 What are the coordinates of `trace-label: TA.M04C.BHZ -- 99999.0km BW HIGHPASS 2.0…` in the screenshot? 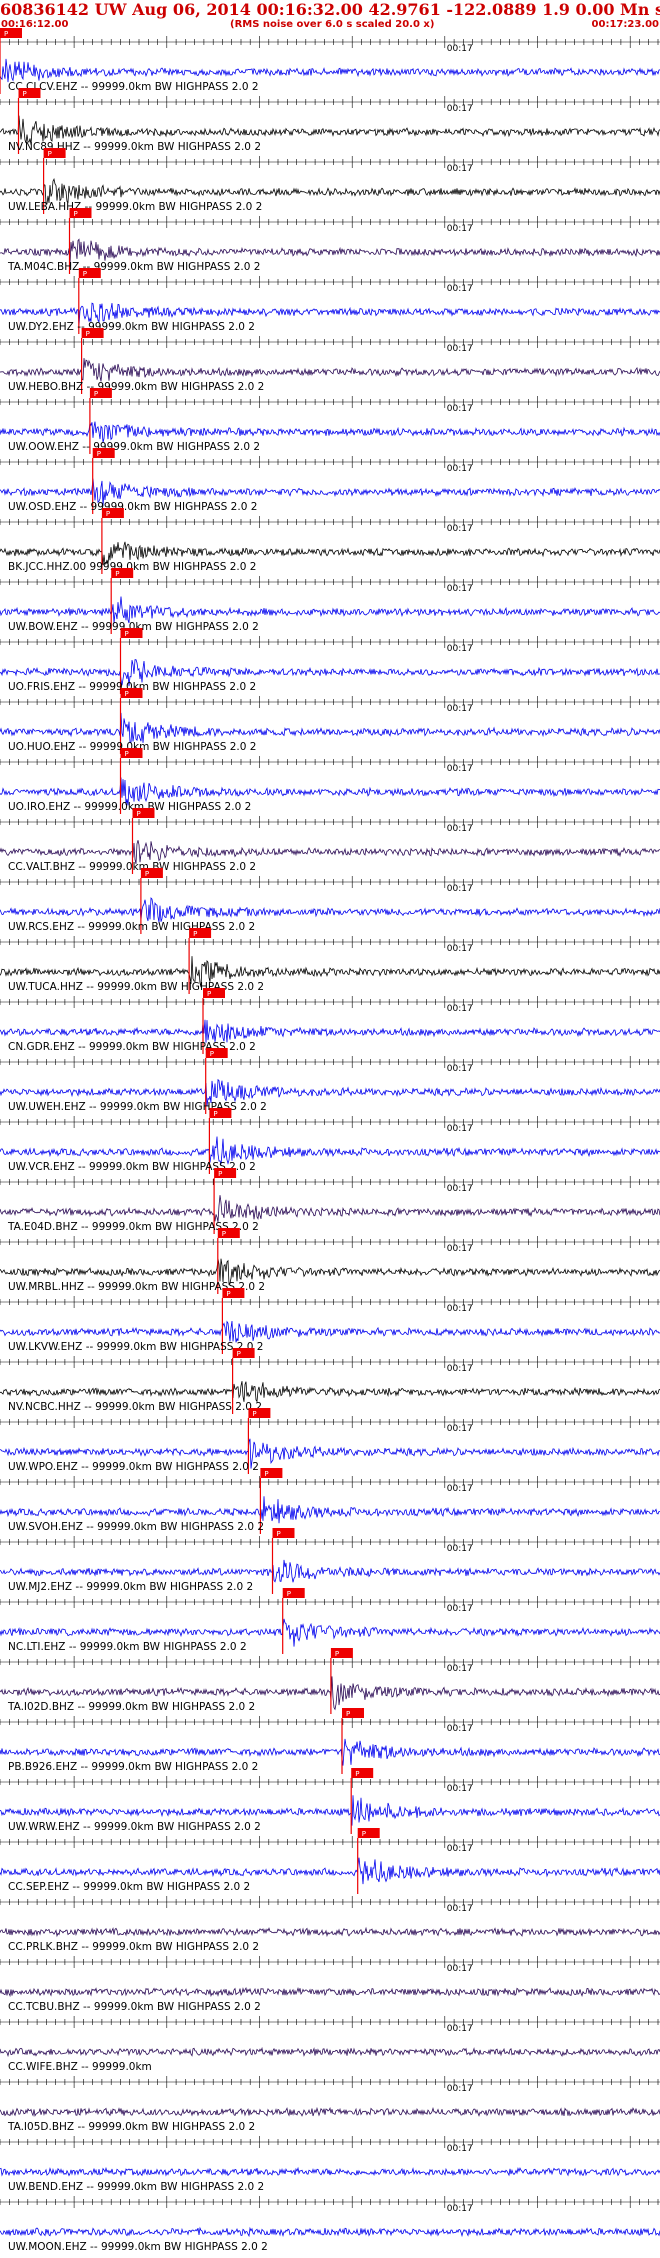 It's located at (133, 267).